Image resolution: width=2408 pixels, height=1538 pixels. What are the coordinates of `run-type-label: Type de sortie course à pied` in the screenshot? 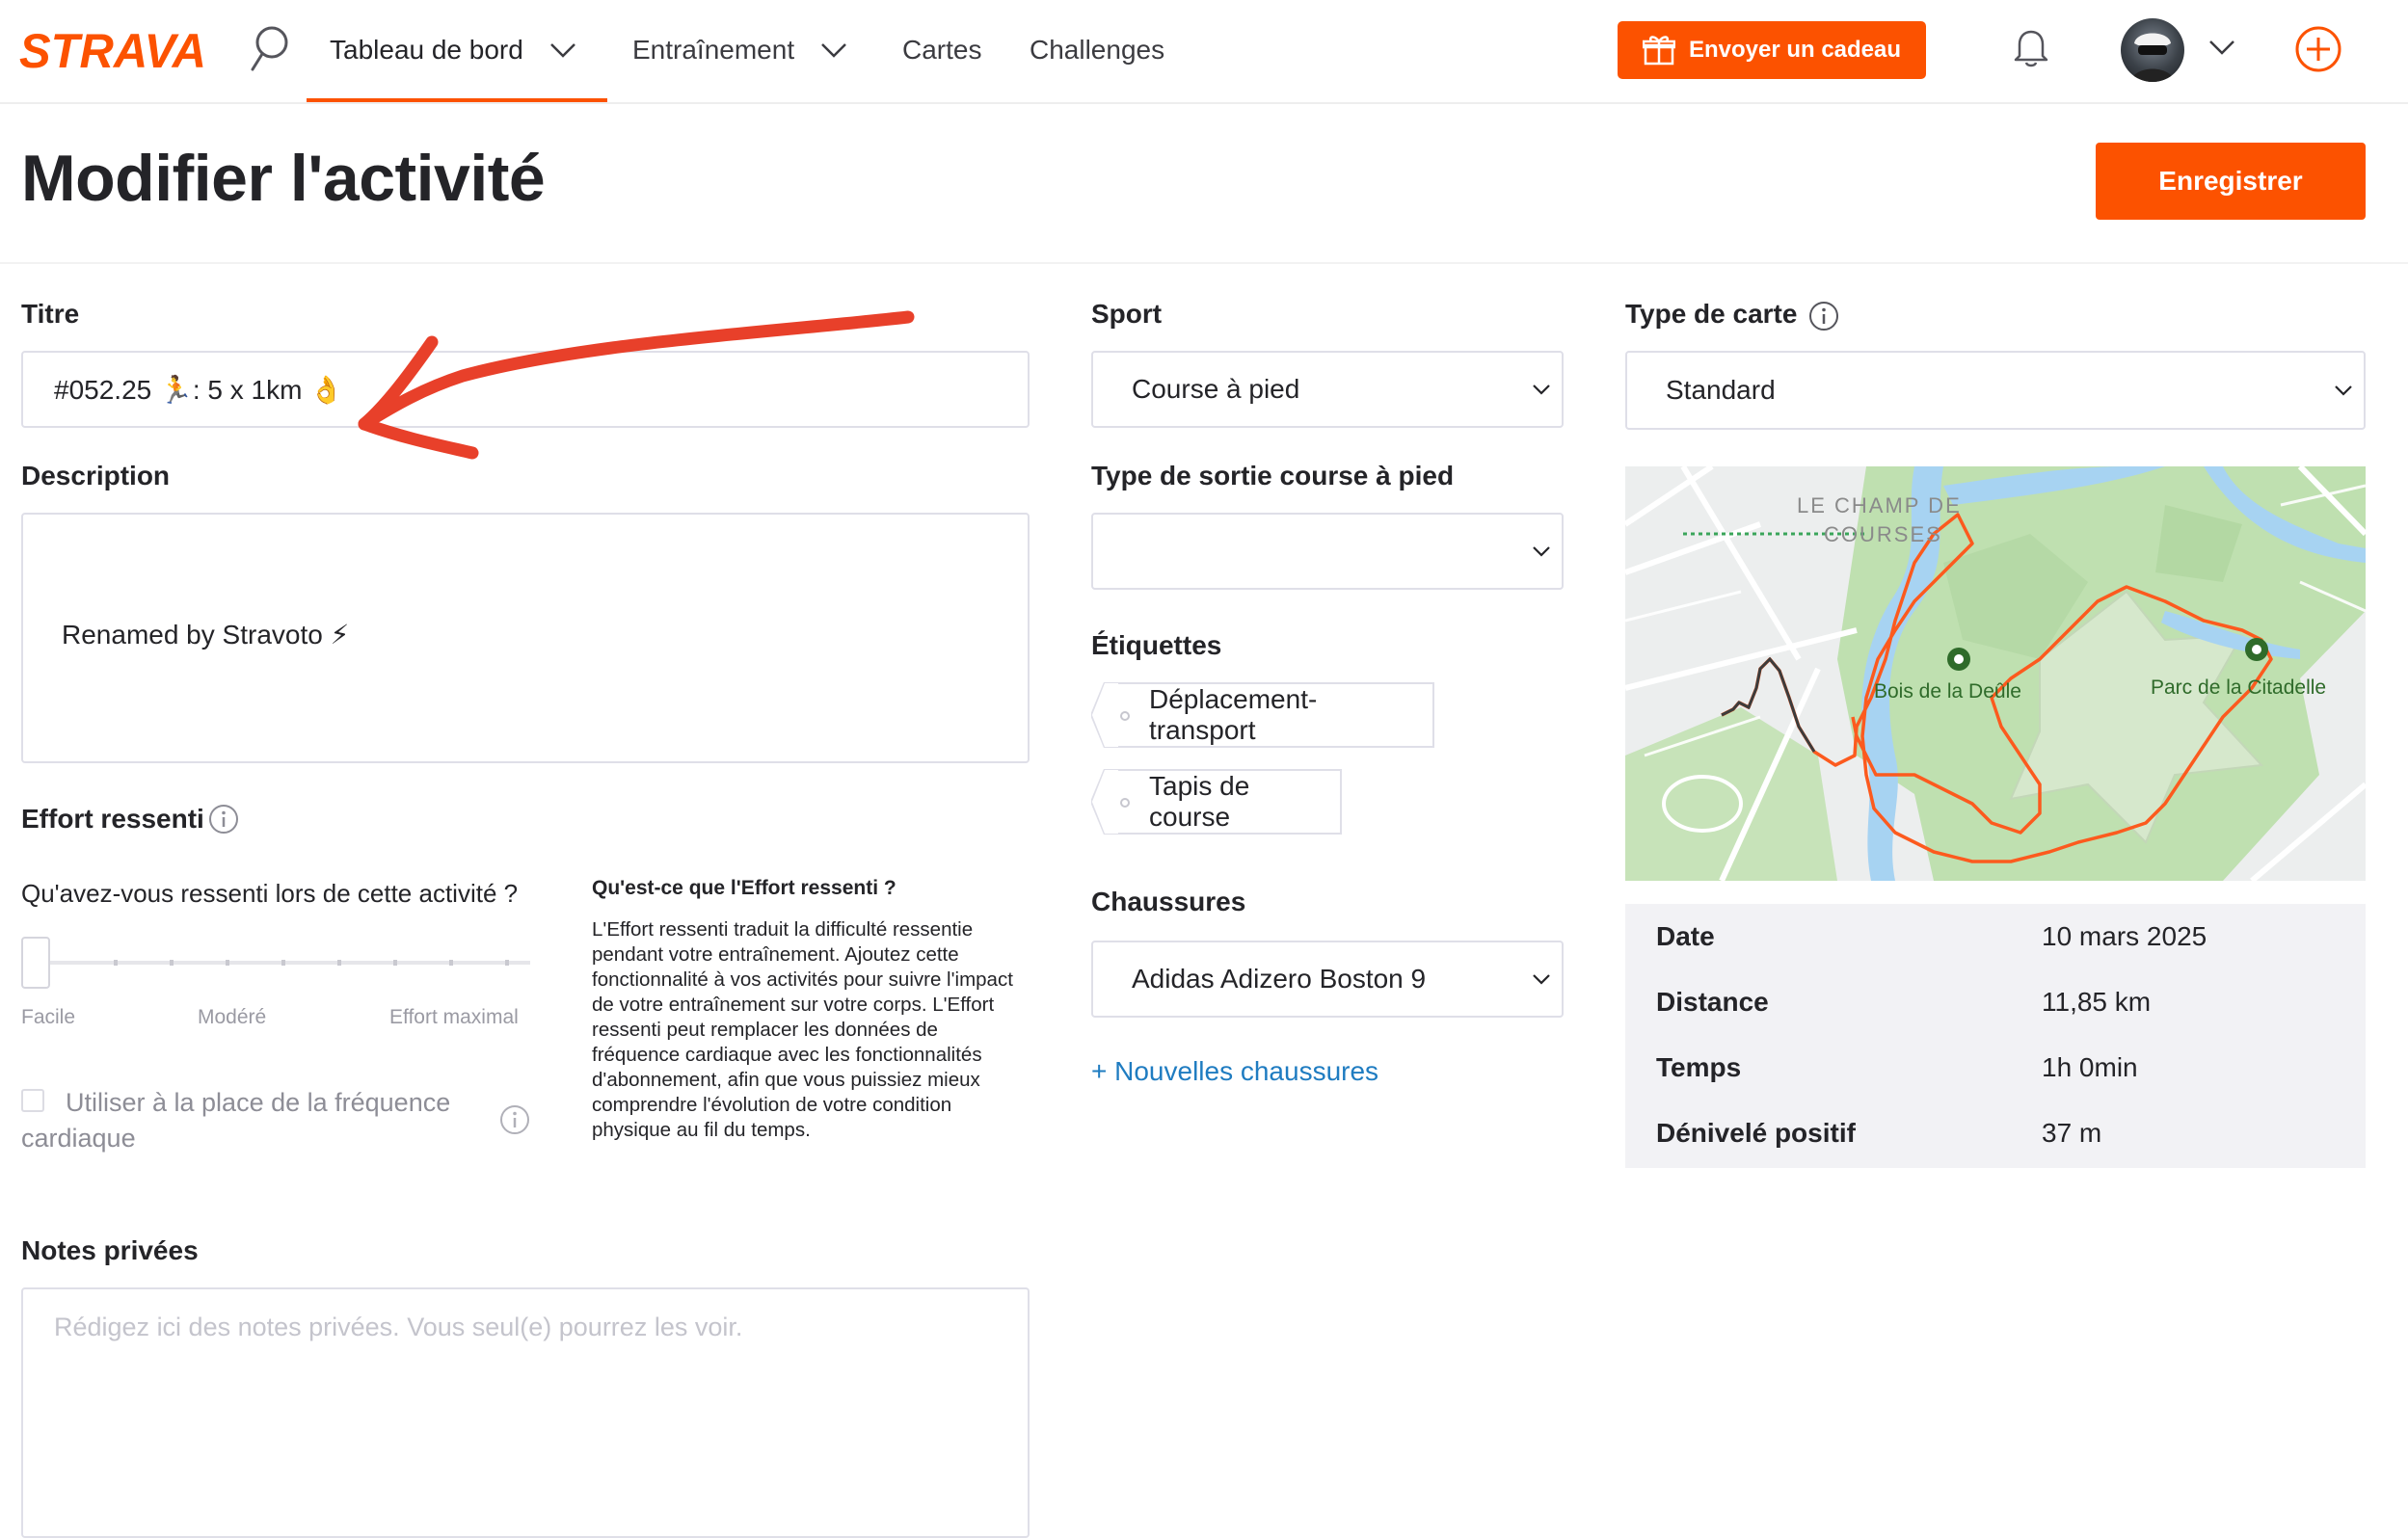 It's located at (1273, 476).